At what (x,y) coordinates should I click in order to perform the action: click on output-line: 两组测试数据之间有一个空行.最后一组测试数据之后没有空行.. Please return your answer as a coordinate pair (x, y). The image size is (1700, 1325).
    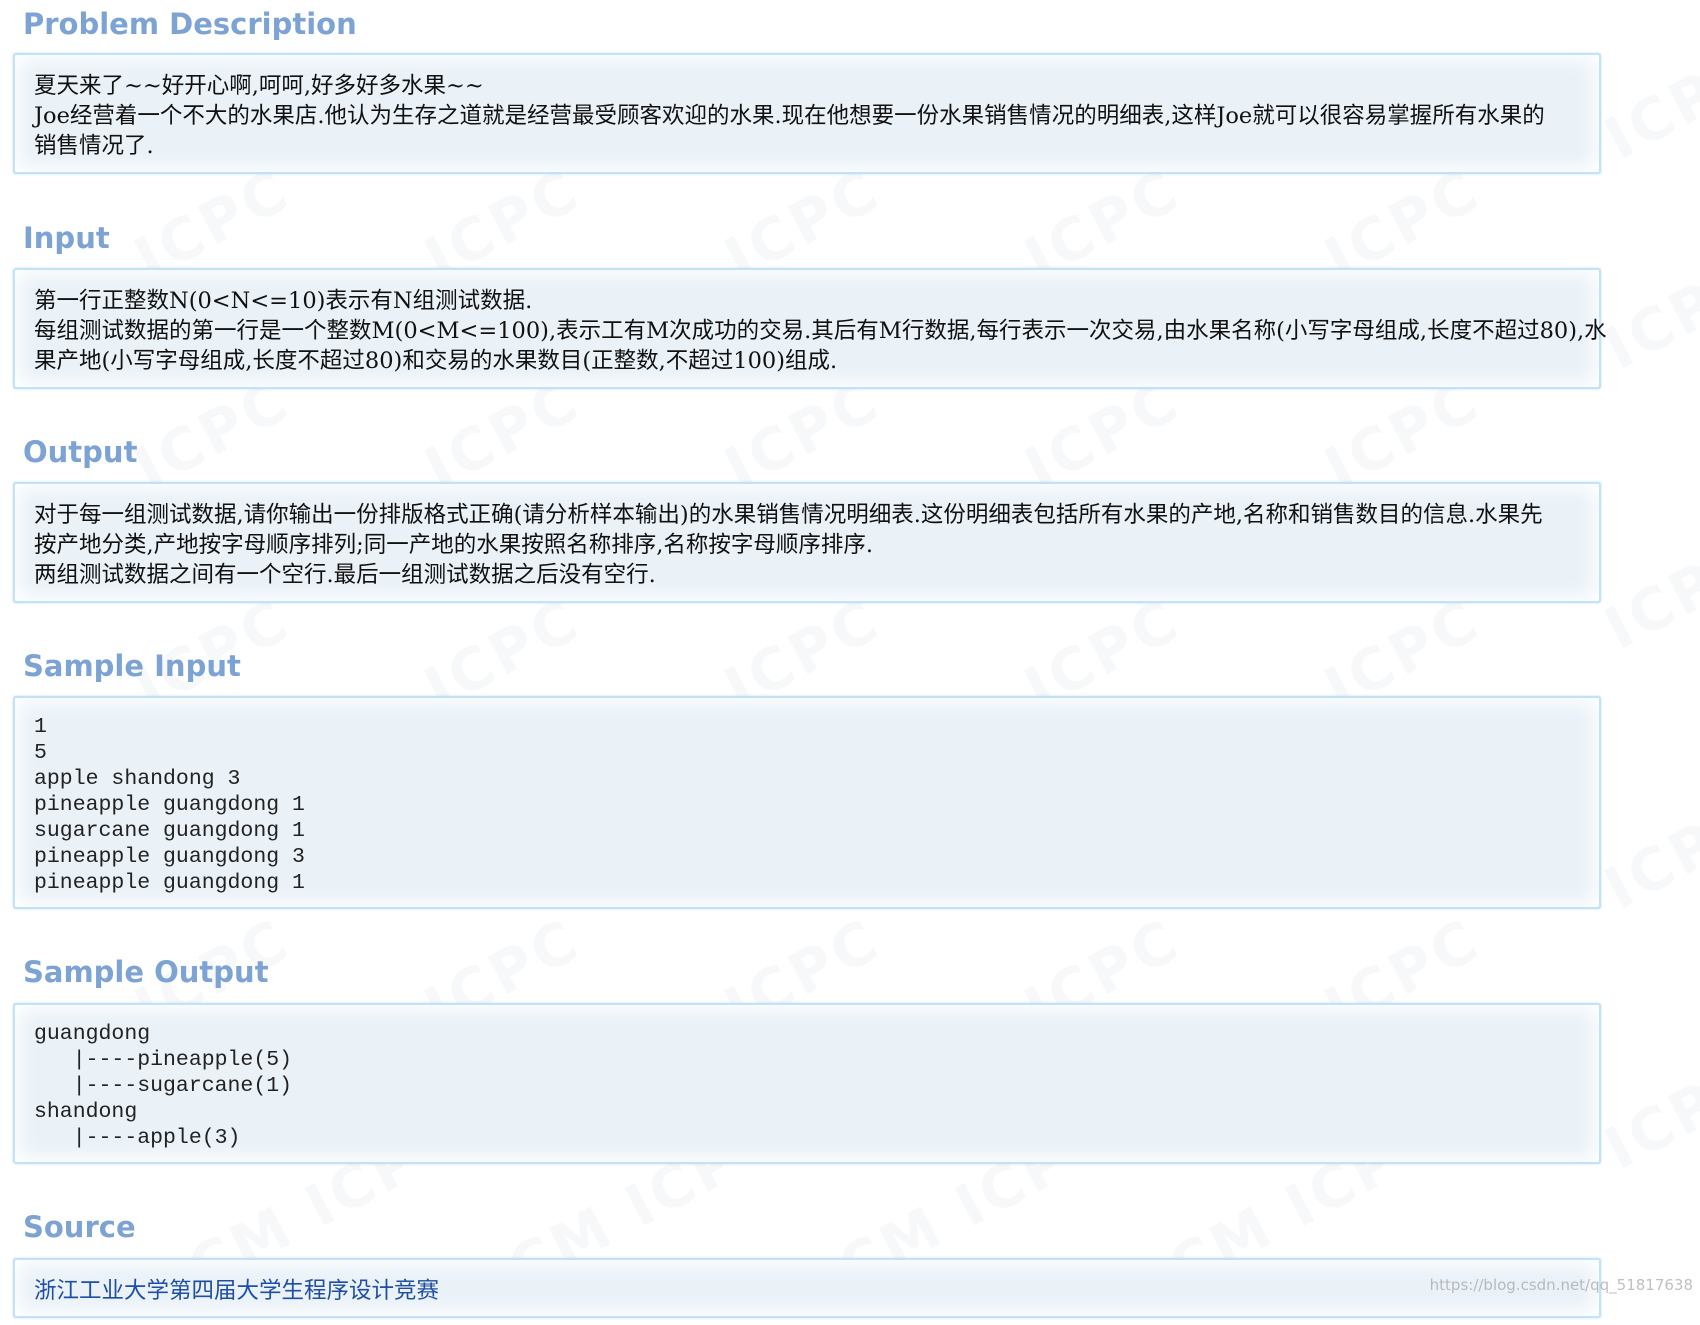
    Looking at the image, I should click on (345, 575).